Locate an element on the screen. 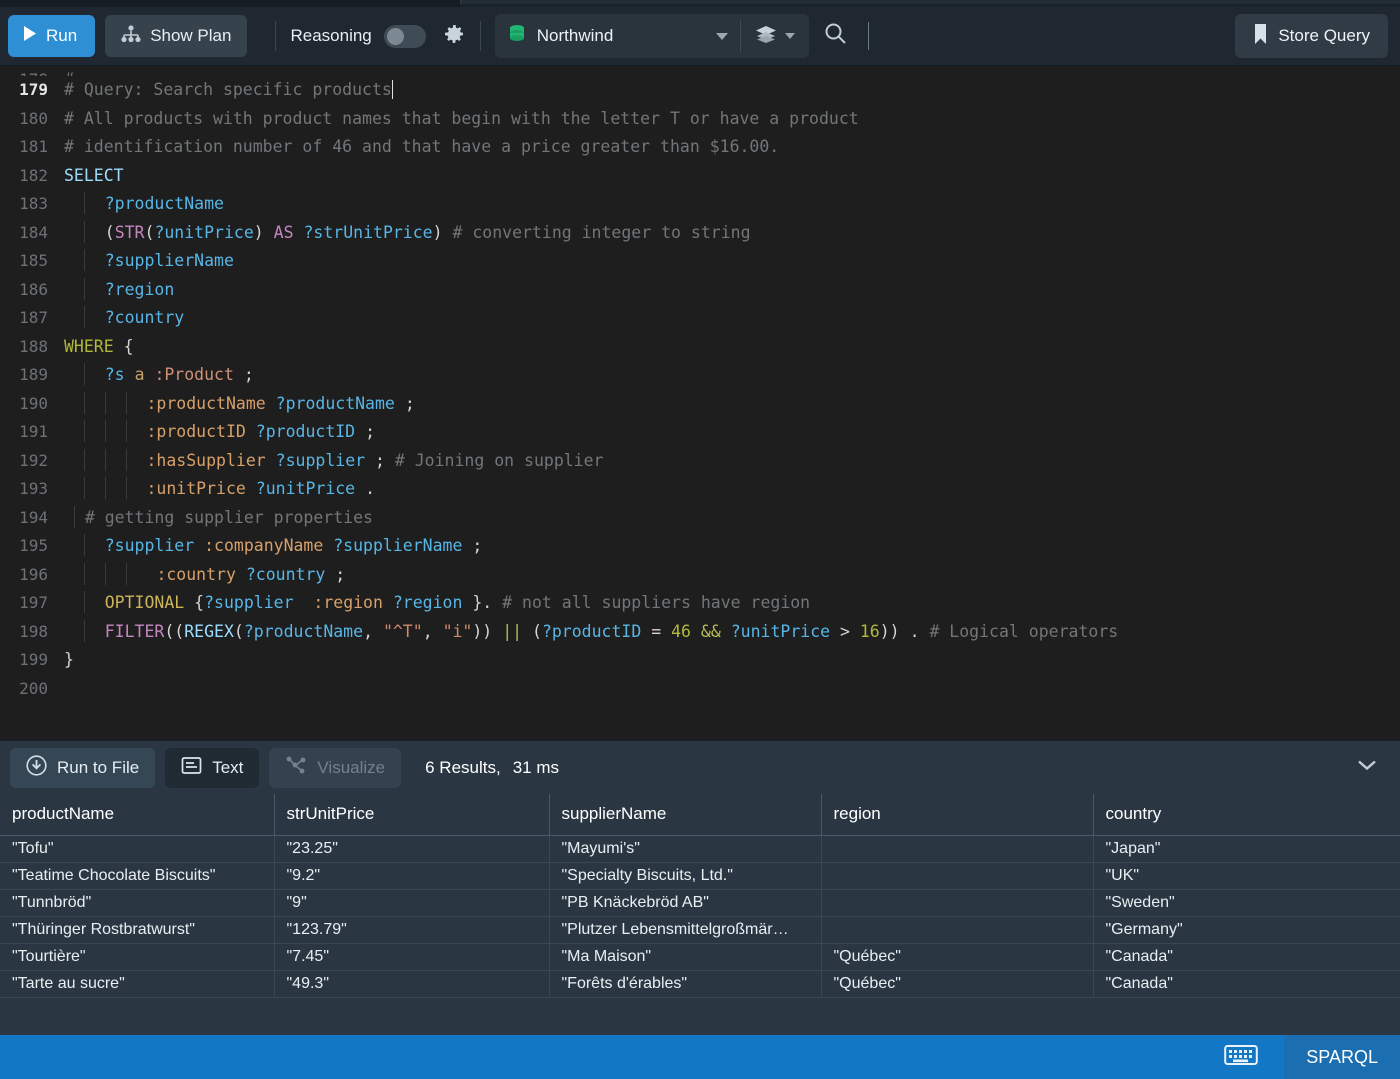 The height and width of the screenshot is (1079, 1400). window-chrome-sliver is located at coordinates (700, 3).